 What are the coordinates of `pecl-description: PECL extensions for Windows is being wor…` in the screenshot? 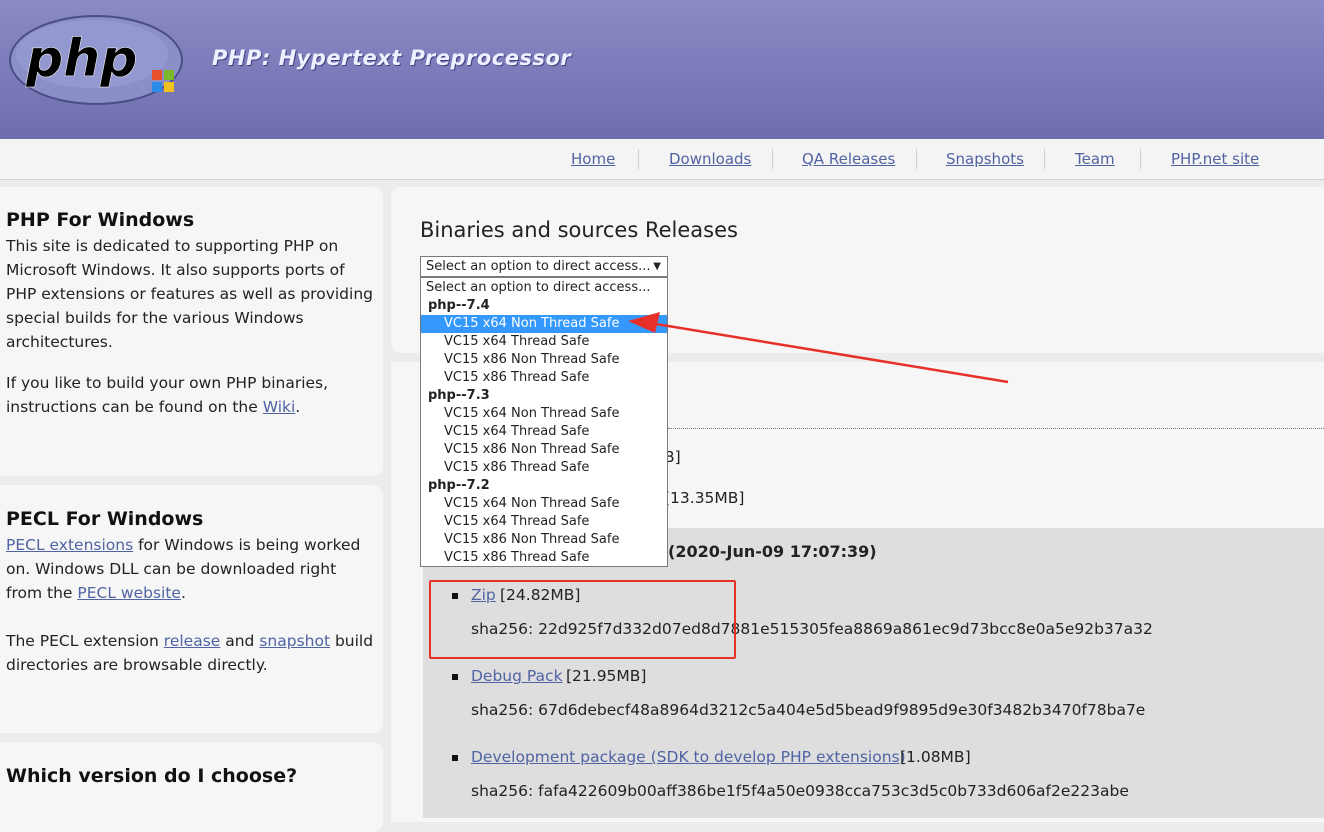 It's located at (183, 569).